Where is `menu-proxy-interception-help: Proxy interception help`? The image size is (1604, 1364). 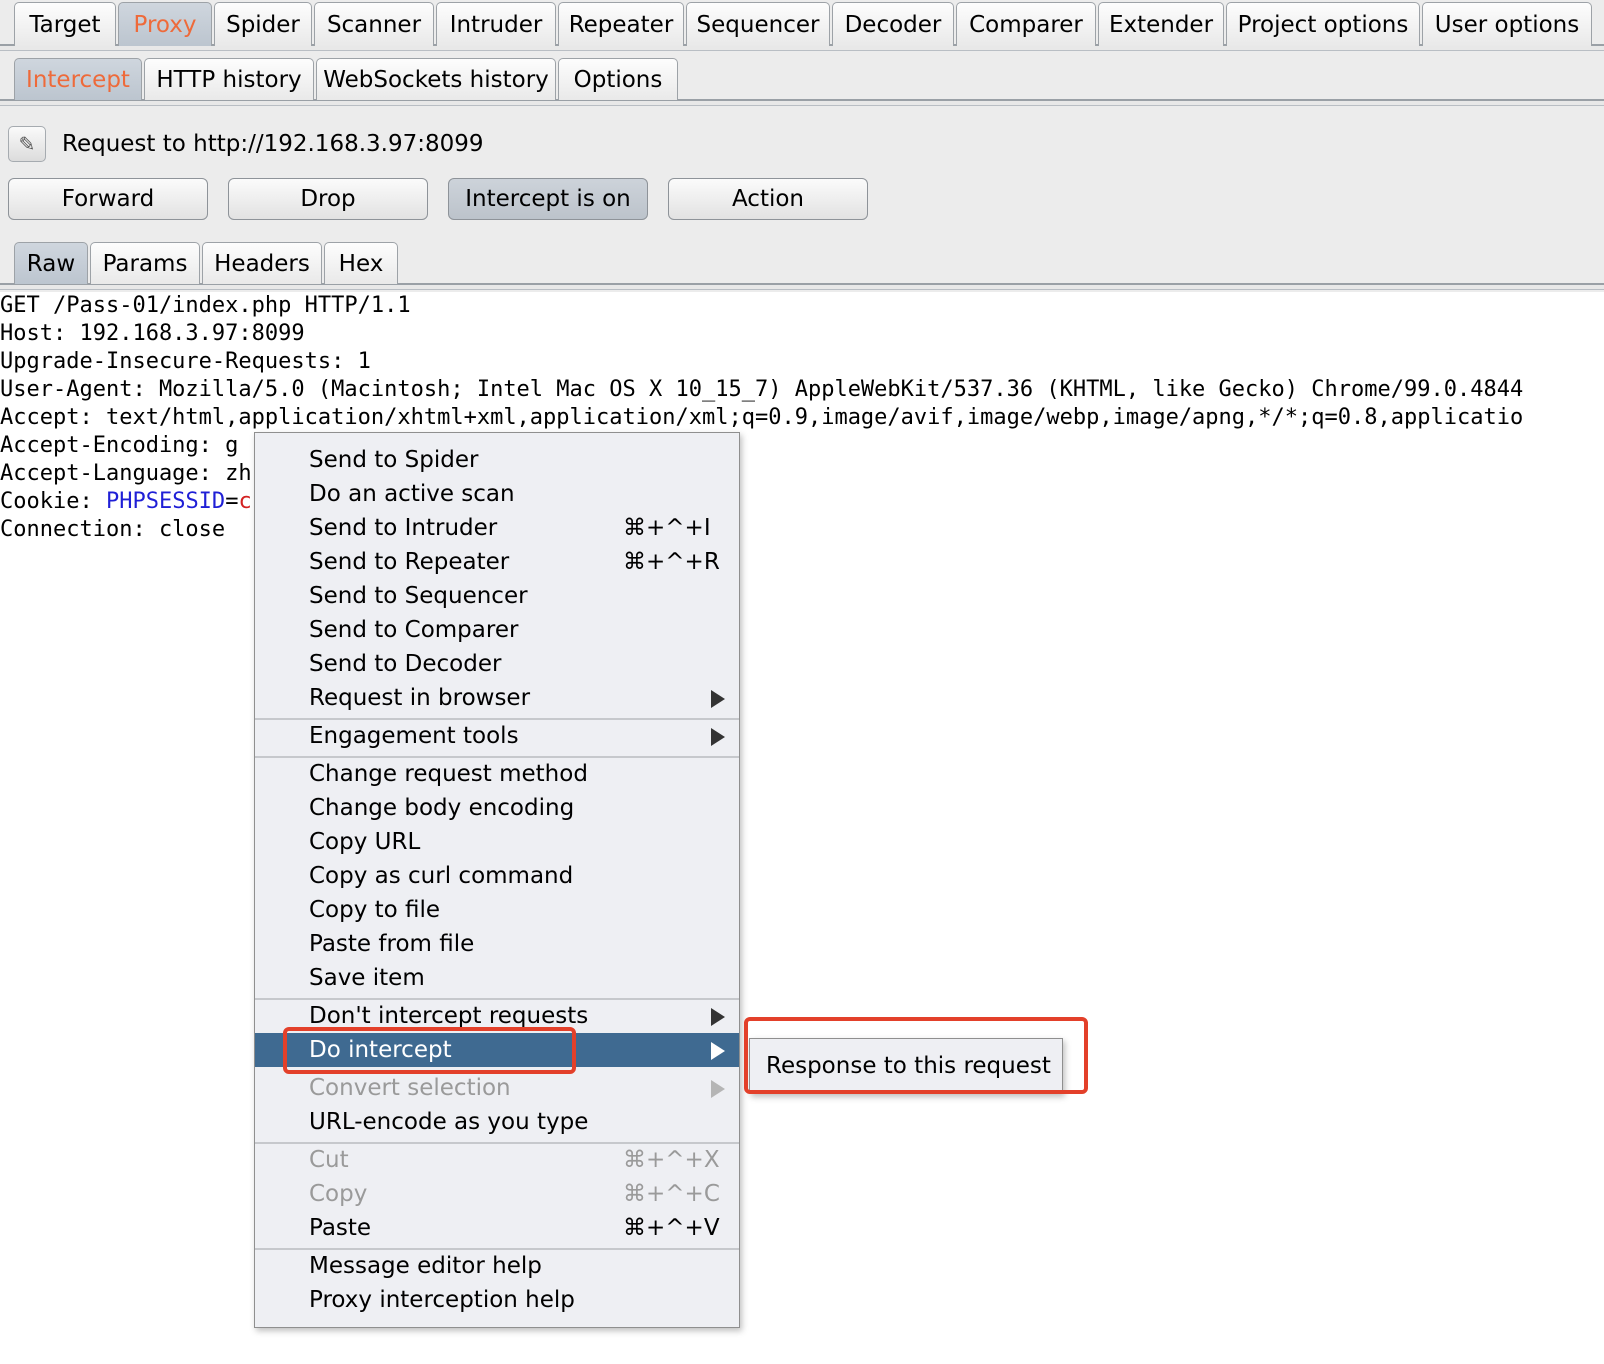
menu-proxy-interception-help: Proxy interception help is located at coordinates (497, 1300).